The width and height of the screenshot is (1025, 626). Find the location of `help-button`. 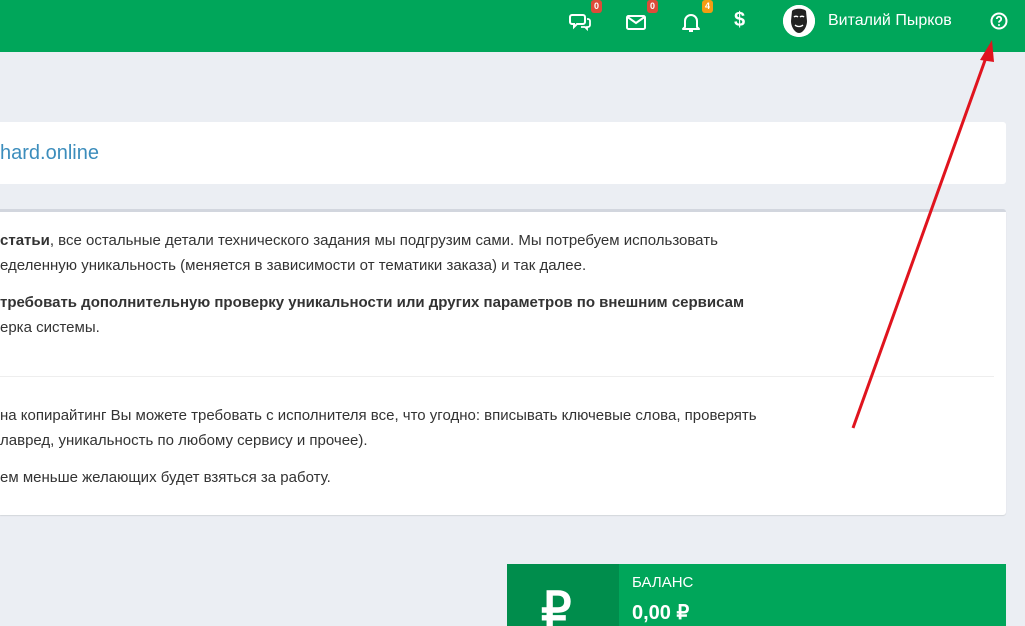

help-button is located at coordinates (999, 21).